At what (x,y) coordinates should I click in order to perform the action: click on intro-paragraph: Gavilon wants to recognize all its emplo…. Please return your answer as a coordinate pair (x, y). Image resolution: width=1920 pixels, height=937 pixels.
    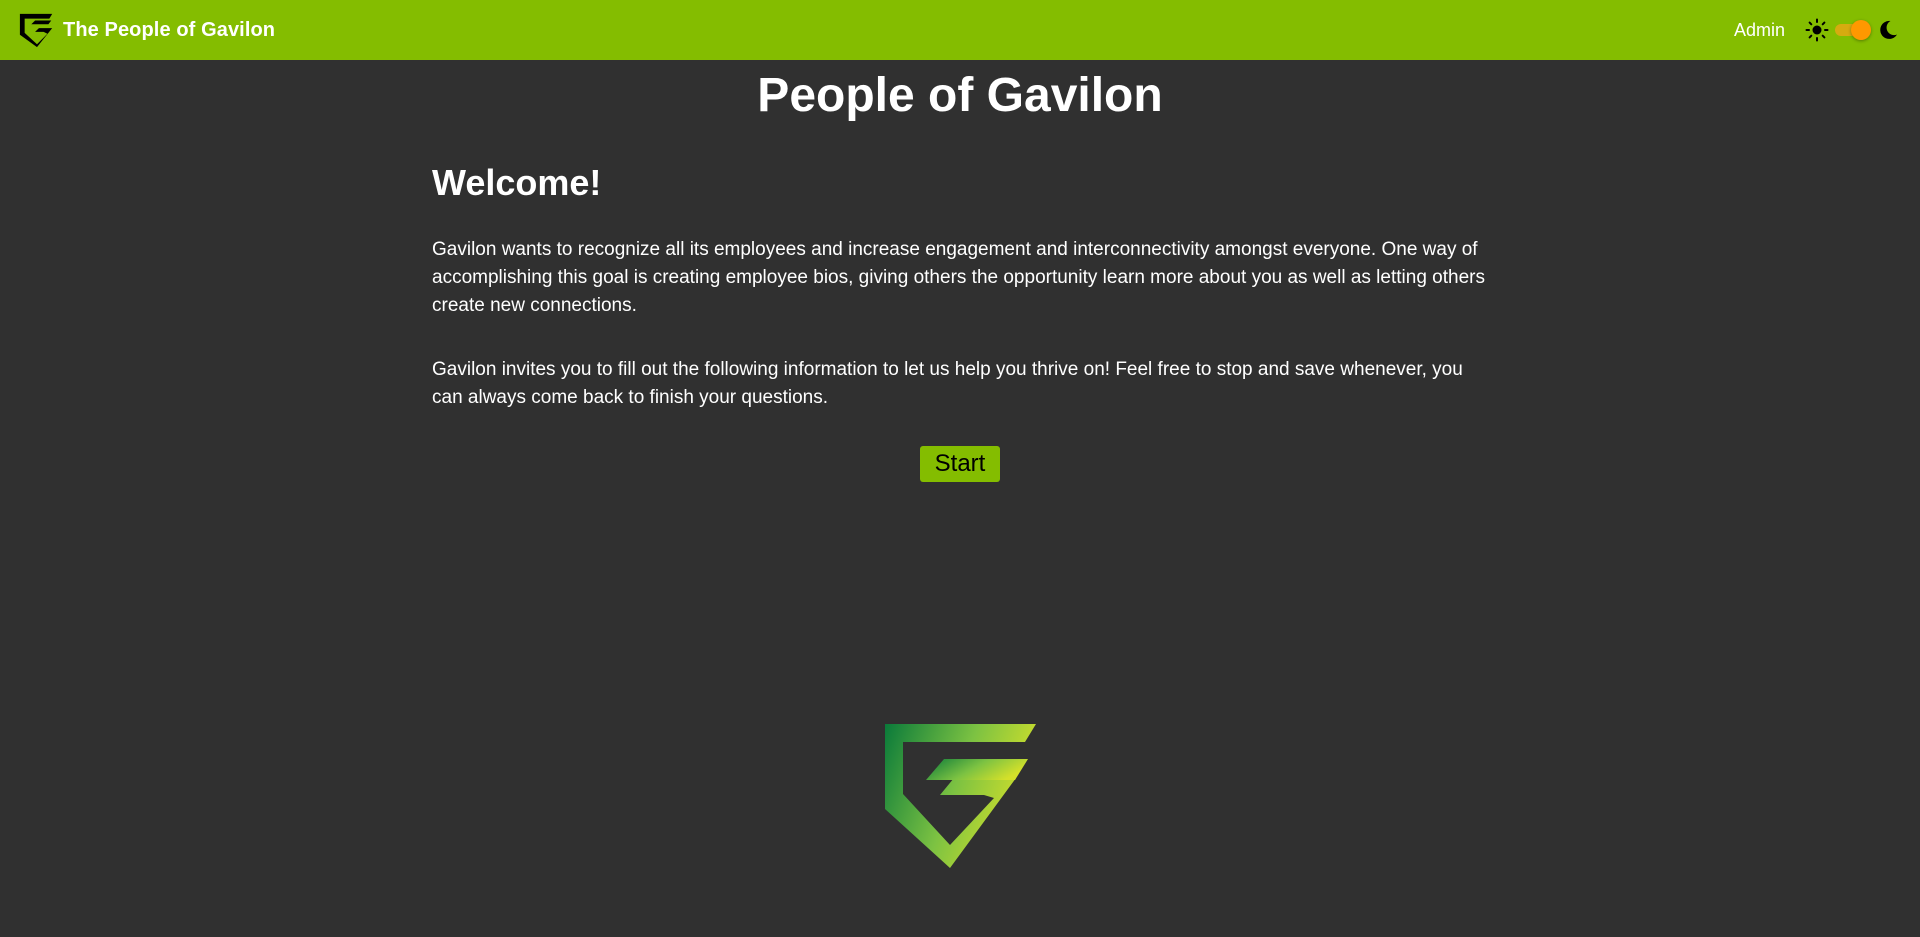
    Looking at the image, I should click on (958, 277).